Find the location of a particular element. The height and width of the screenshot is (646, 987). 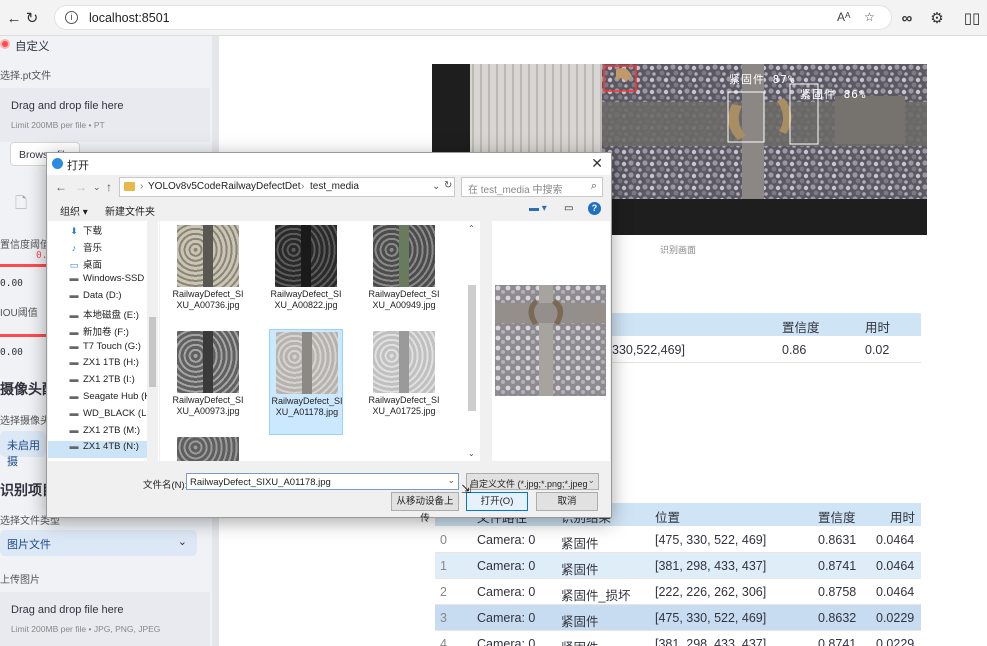

copilot-icon: ∞ is located at coordinates (907, 18).